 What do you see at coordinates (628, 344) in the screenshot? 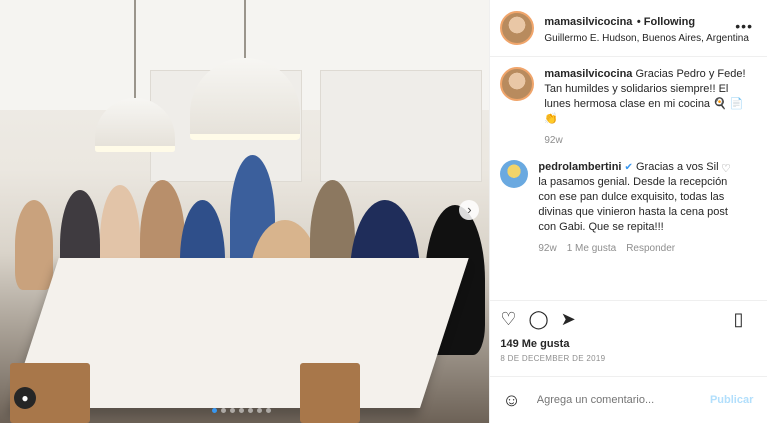
I see `likes-count: 149 Me gusta` at bounding box center [628, 344].